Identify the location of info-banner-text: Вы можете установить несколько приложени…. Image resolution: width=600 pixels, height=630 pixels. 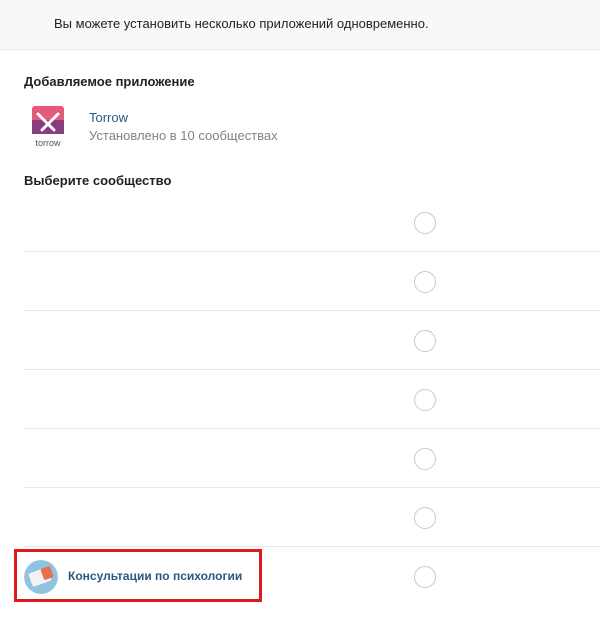
(241, 23).